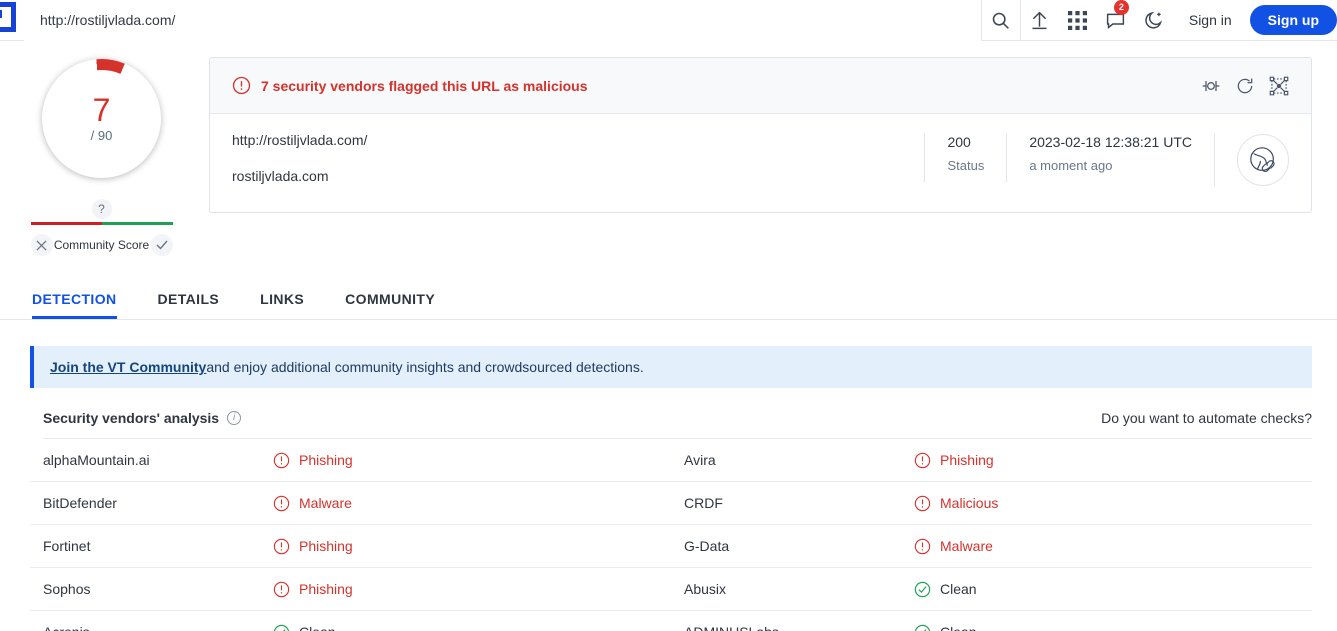  I want to click on x-icon, so click(41, 245).